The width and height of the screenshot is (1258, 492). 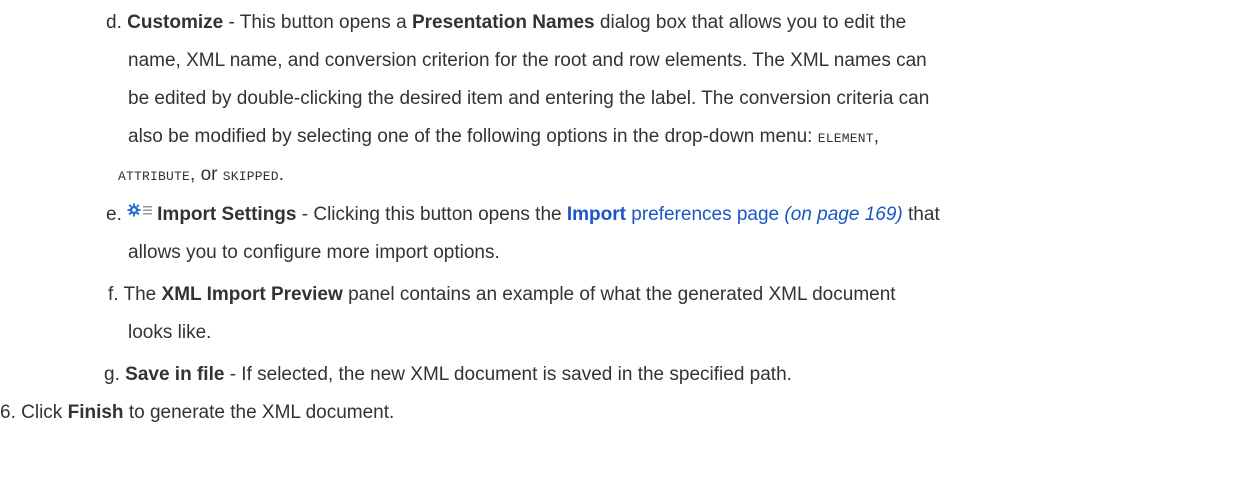 What do you see at coordinates (503, 22) in the screenshot?
I see `presentation-names-term: Presentation Names` at bounding box center [503, 22].